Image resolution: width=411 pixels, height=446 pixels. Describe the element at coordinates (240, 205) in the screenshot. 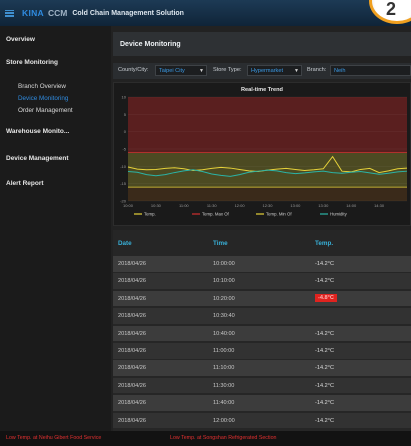

I see `chart-x-tick-label: 12:00` at that location.